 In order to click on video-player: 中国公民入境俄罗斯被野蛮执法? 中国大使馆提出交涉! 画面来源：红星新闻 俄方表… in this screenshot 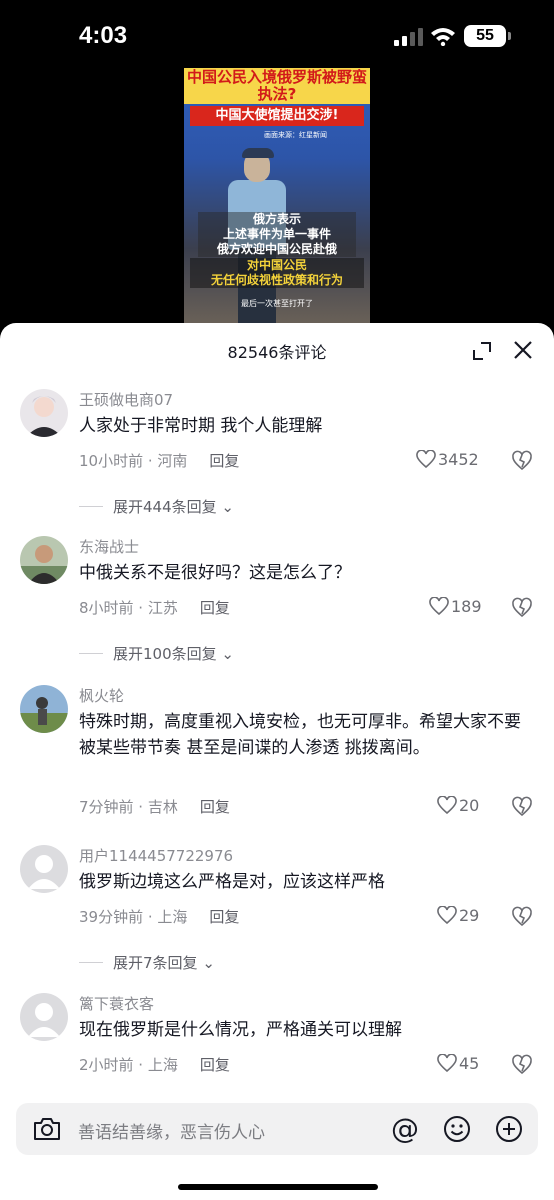, I will do `click(277, 197)`.